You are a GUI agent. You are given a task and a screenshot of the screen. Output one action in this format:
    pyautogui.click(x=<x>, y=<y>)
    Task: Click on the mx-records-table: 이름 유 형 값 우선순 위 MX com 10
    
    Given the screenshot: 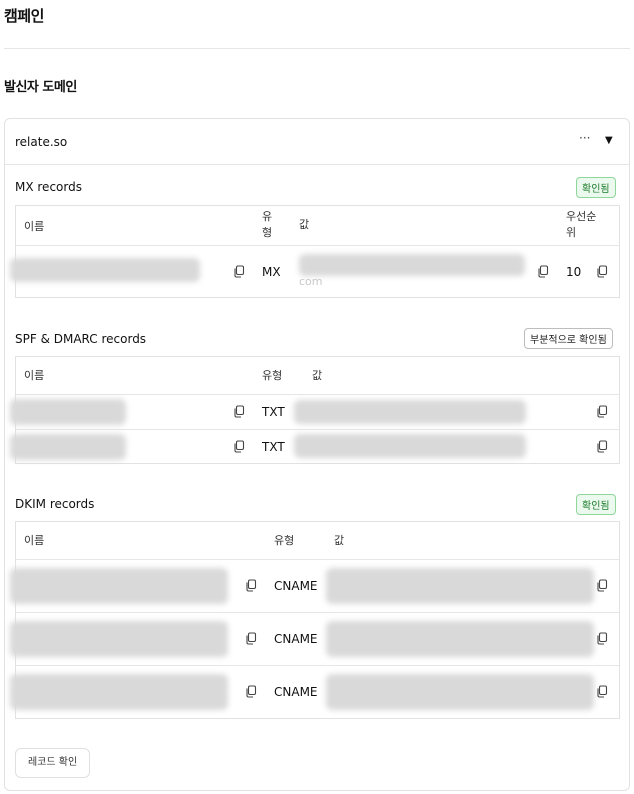 What is the action you would take?
    pyautogui.click(x=315, y=251)
    